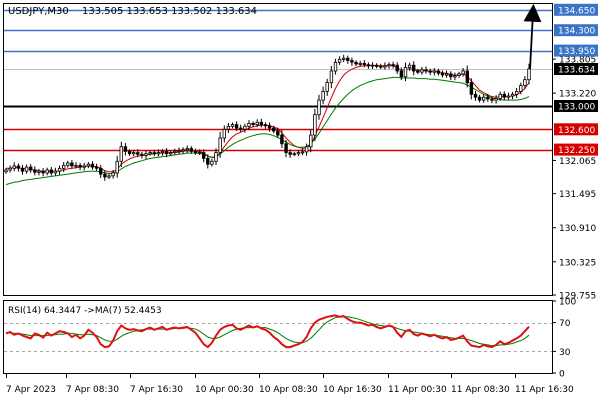  Describe the element at coordinates (577, 229) in the screenshot. I see `price-tick-label: 130.910` at that location.